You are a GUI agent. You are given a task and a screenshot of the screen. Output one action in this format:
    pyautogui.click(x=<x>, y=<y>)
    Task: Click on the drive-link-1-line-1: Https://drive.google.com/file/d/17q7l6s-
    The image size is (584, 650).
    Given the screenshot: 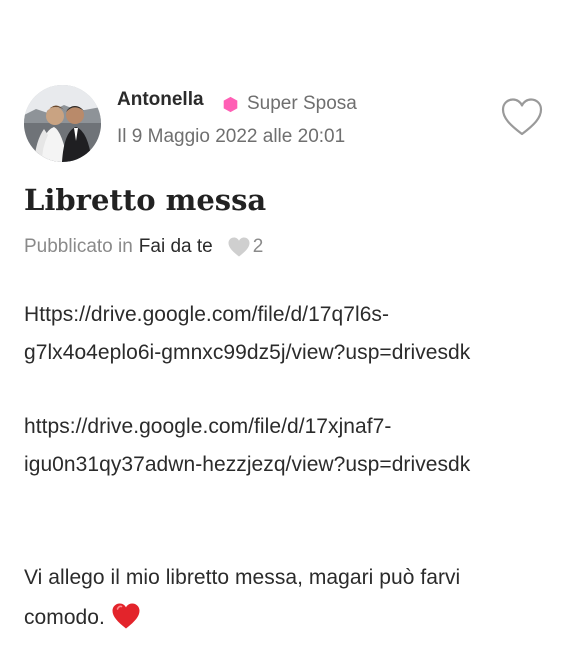 What is the action you would take?
    pyautogui.click(x=206, y=315)
    